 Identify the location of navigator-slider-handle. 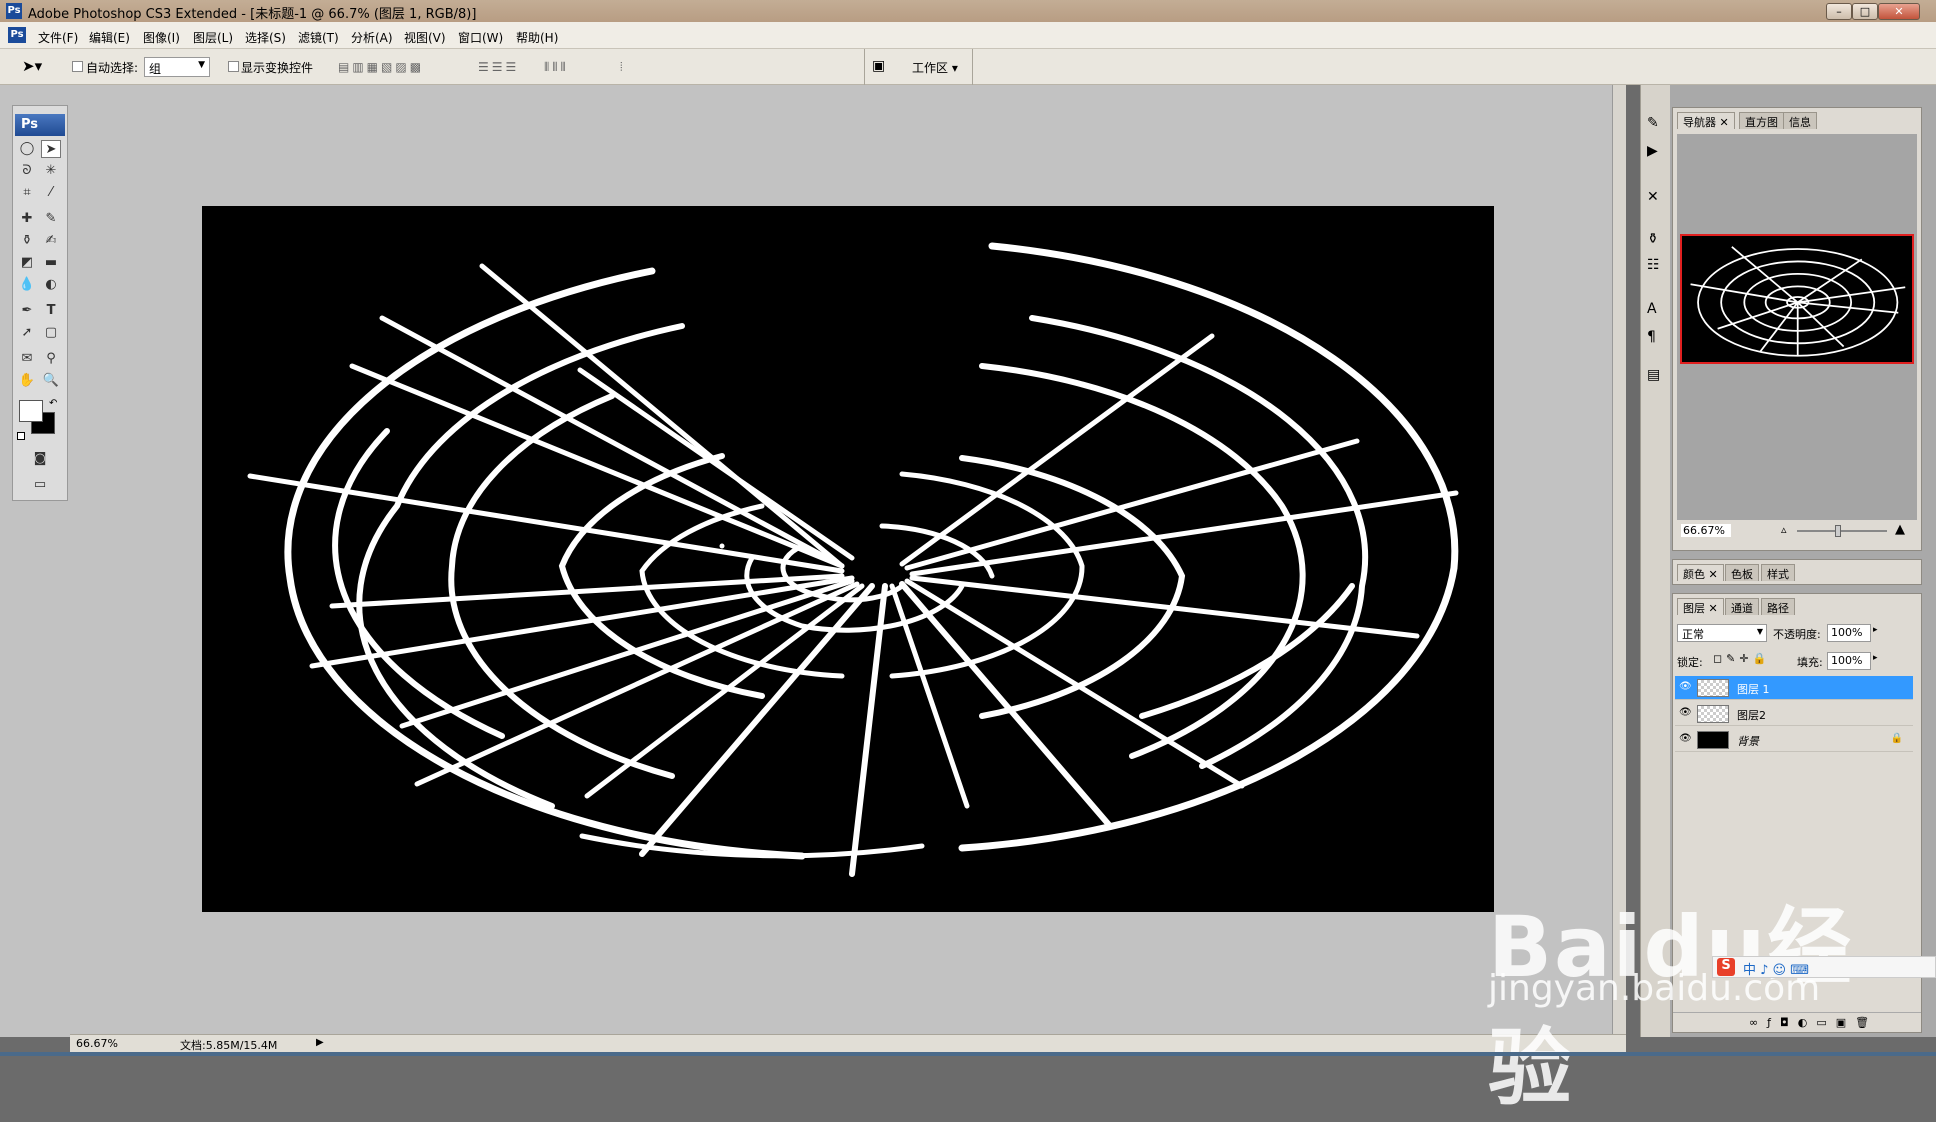
(1838, 531).